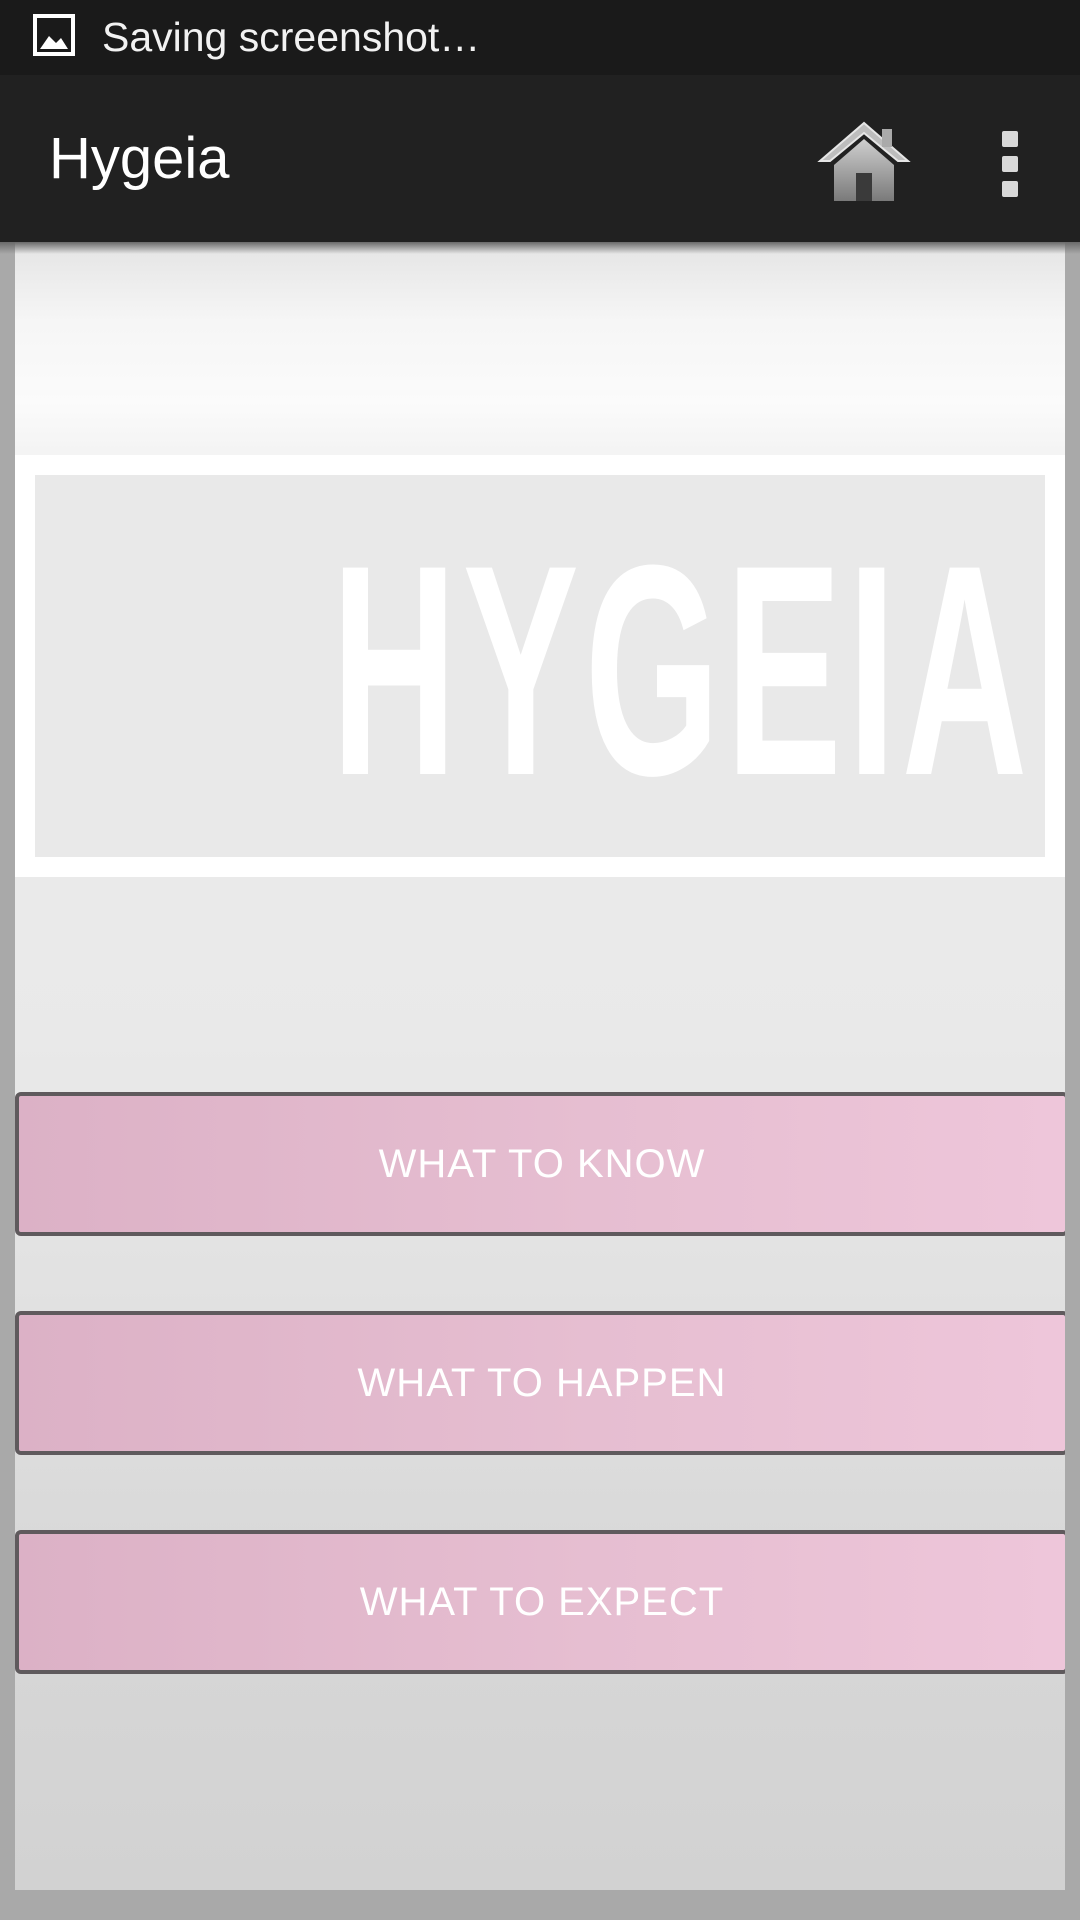  I want to click on home-icon, so click(864, 166).